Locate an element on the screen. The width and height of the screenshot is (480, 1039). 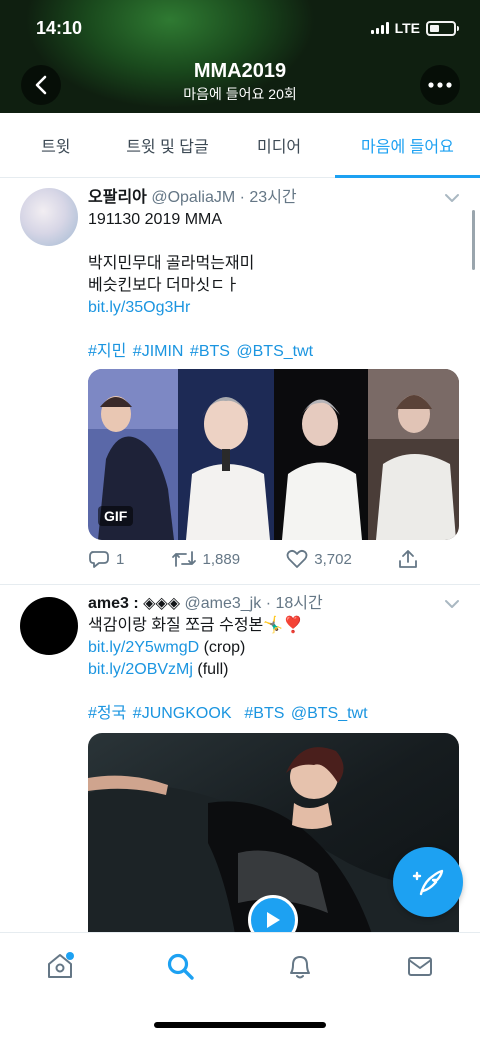
signal-icon is located at coordinates (379, 28).